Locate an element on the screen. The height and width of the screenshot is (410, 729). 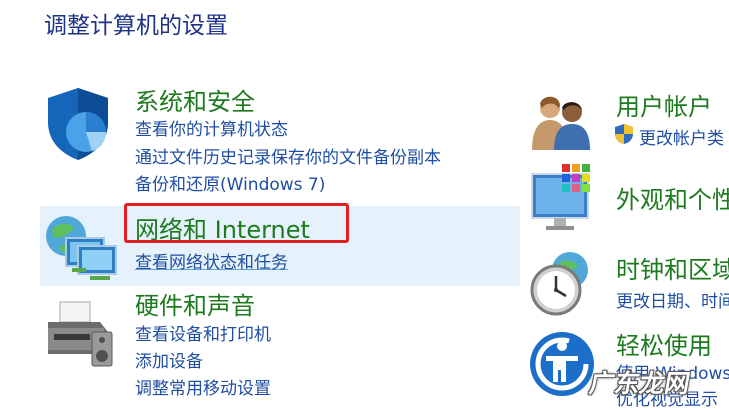
red-annotation-box is located at coordinates (236, 223).